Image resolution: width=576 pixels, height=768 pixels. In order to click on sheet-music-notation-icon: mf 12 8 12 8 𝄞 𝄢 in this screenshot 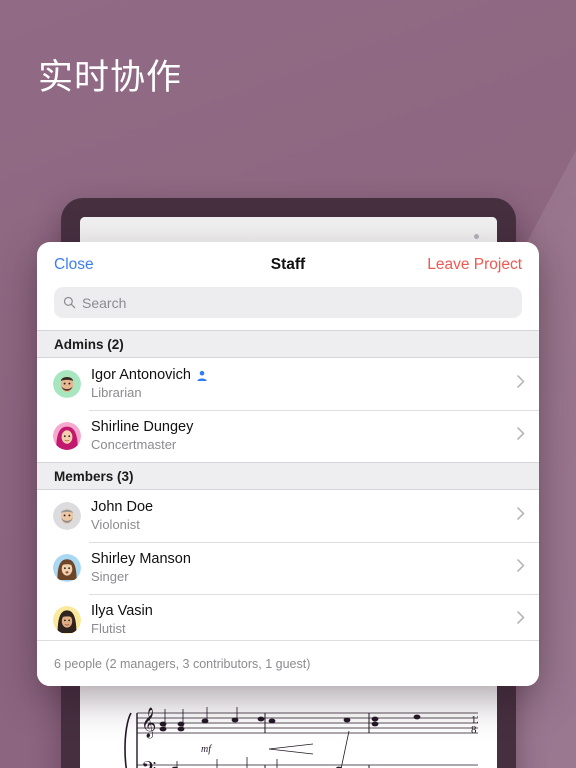, I will do `click(301, 737)`.